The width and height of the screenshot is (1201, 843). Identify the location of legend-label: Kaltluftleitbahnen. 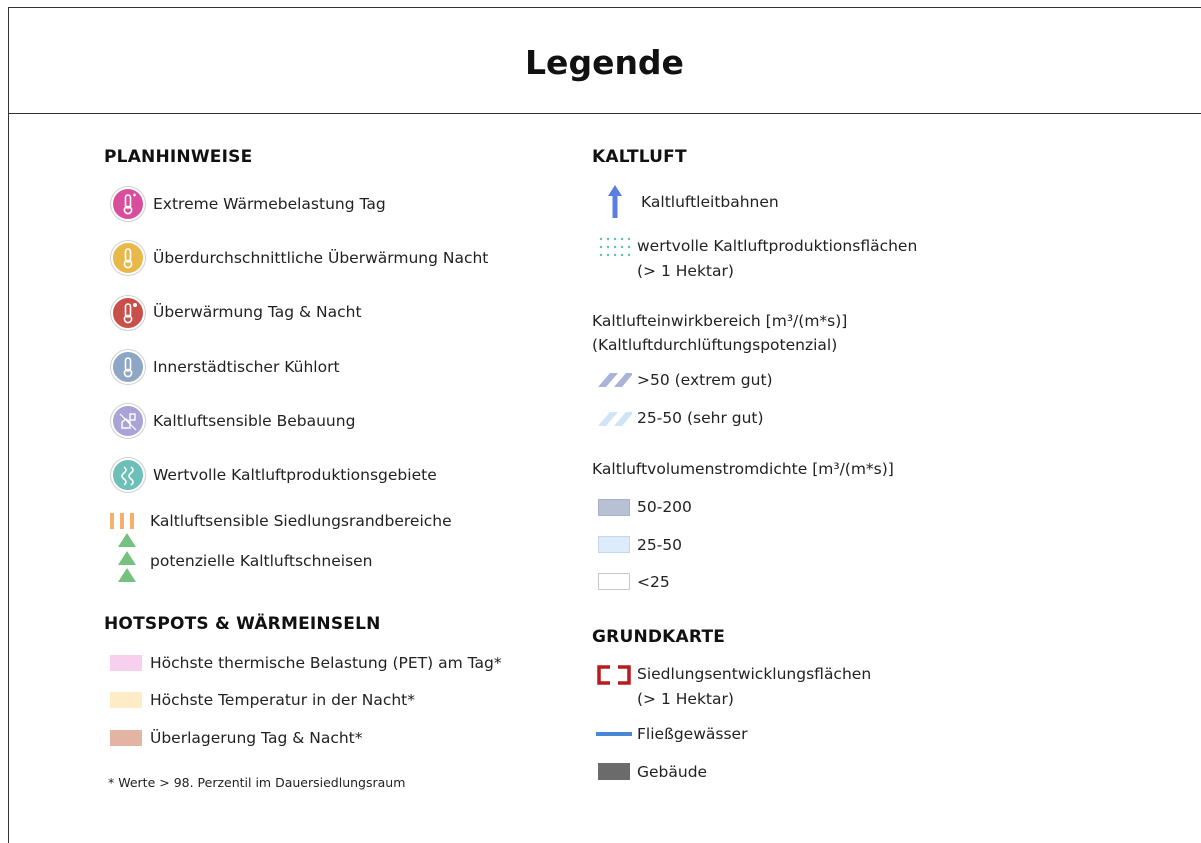
(710, 202).